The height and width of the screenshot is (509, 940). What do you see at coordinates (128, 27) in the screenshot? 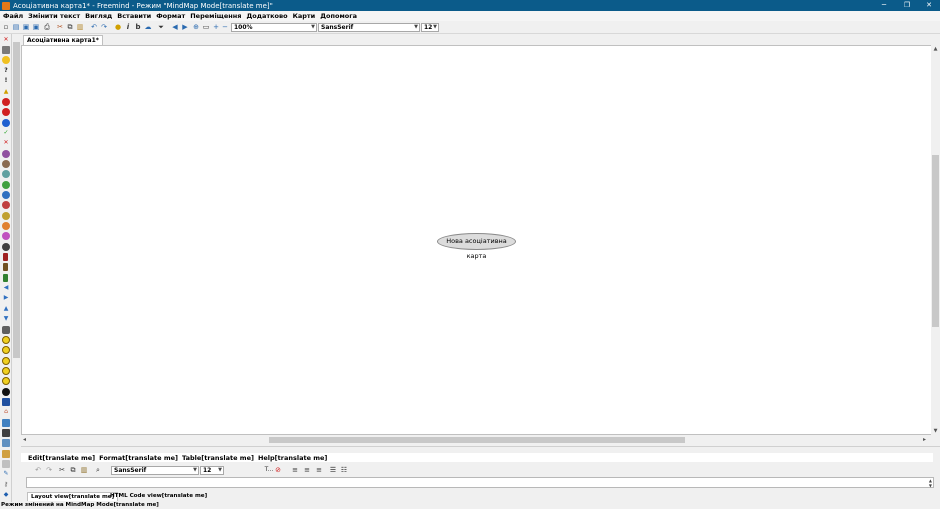
I see `italic-icon: i` at bounding box center [128, 27].